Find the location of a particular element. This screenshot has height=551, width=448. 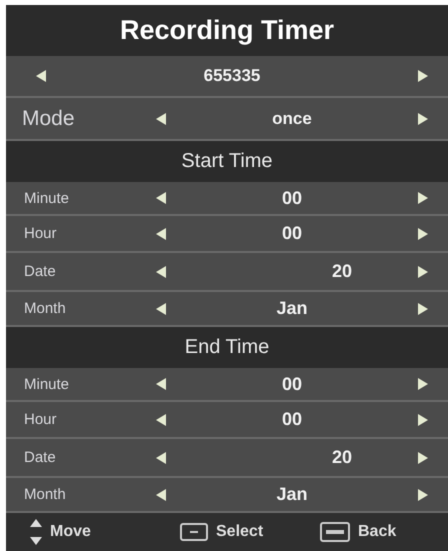

up-down-arrows-icon is located at coordinates (36, 532).